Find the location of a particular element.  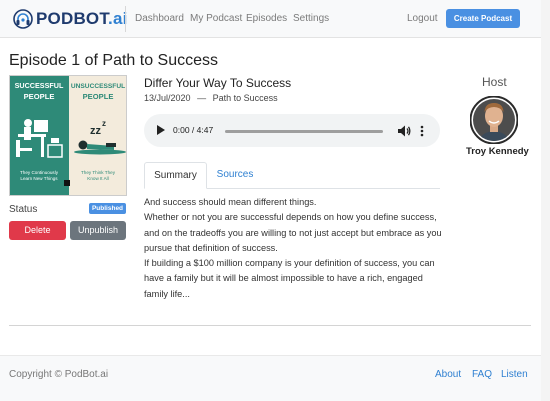

footer-divider is located at coordinates (270, 325).